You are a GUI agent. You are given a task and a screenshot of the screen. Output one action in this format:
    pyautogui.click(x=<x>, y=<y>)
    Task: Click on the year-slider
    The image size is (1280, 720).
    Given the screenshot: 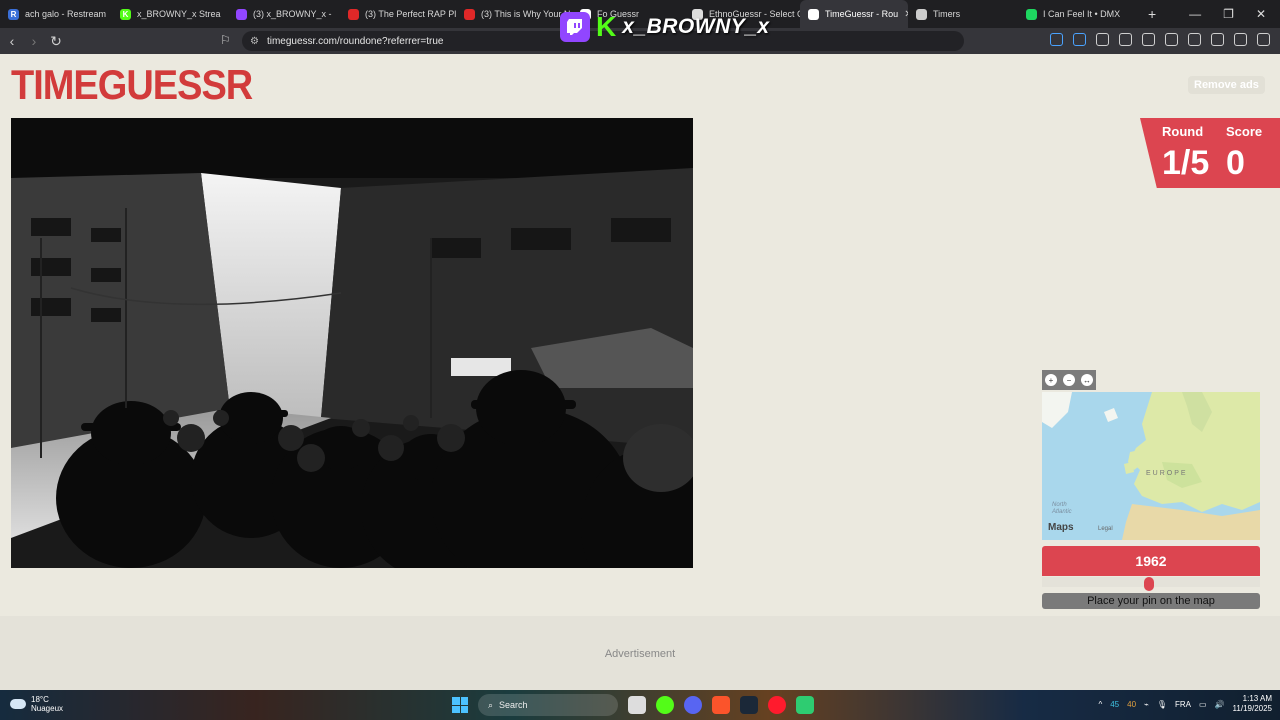 What is the action you would take?
    pyautogui.click(x=1151, y=584)
    